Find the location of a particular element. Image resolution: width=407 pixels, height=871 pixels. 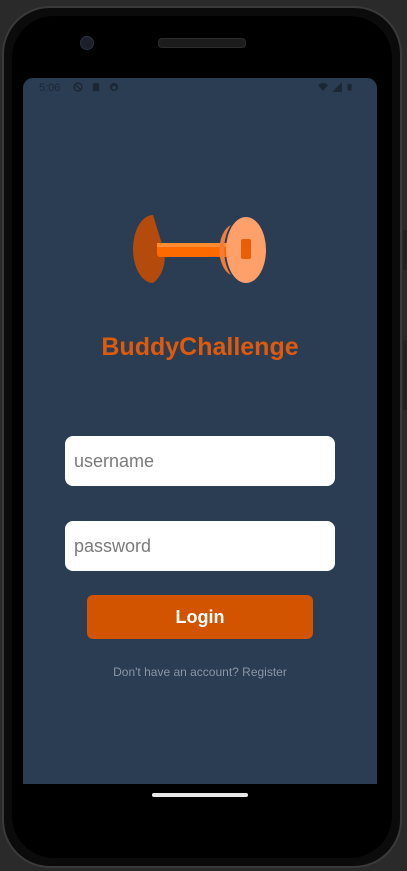

username-input is located at coordinates (200, 461).